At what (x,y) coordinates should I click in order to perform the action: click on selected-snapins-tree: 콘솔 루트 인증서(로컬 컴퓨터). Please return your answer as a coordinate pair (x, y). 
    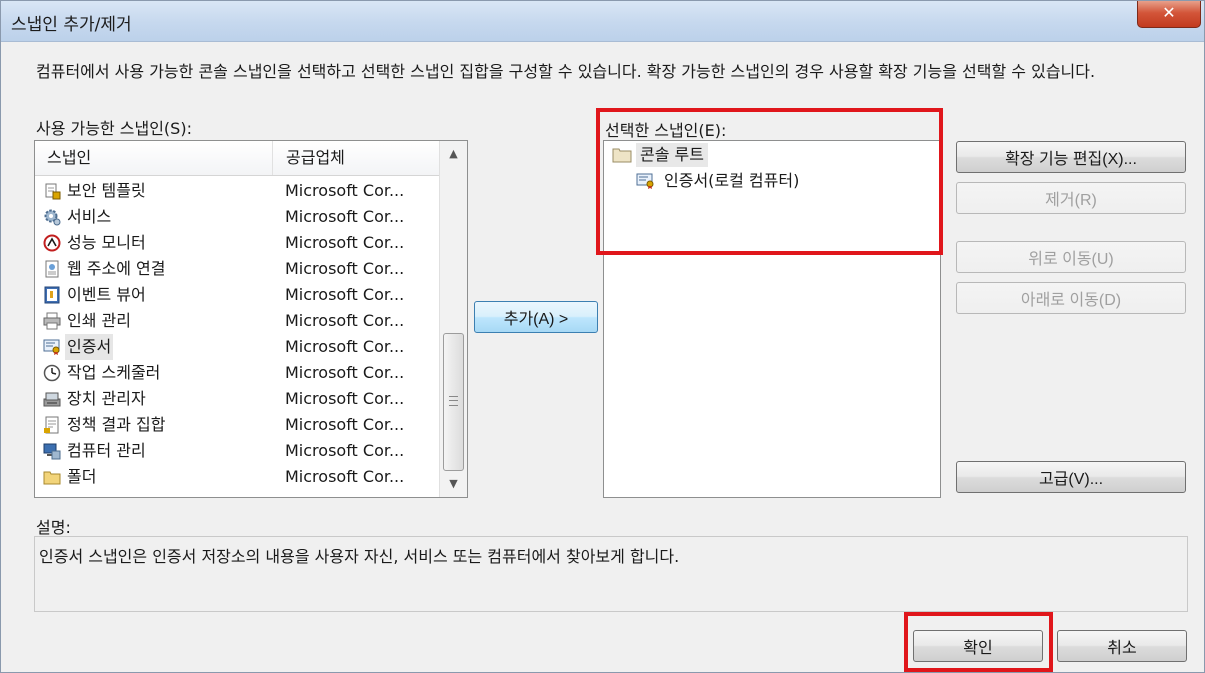
    Looking at the image, I should click on (772, 319).